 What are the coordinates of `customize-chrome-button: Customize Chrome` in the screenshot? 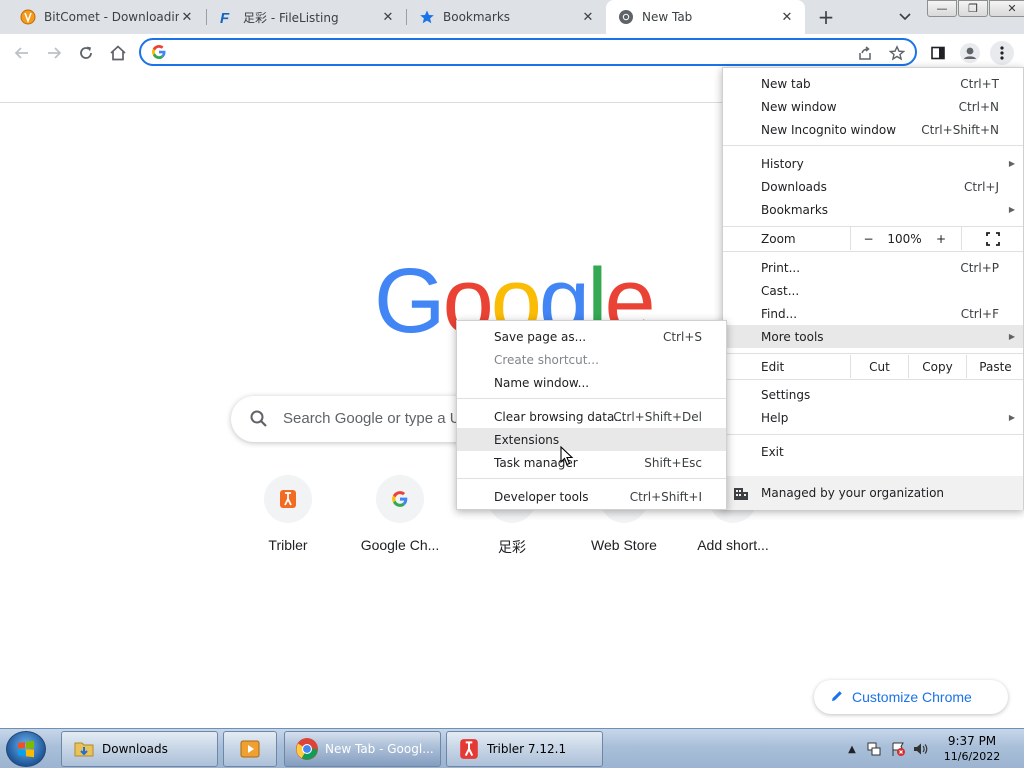 It's located at (911, 697).